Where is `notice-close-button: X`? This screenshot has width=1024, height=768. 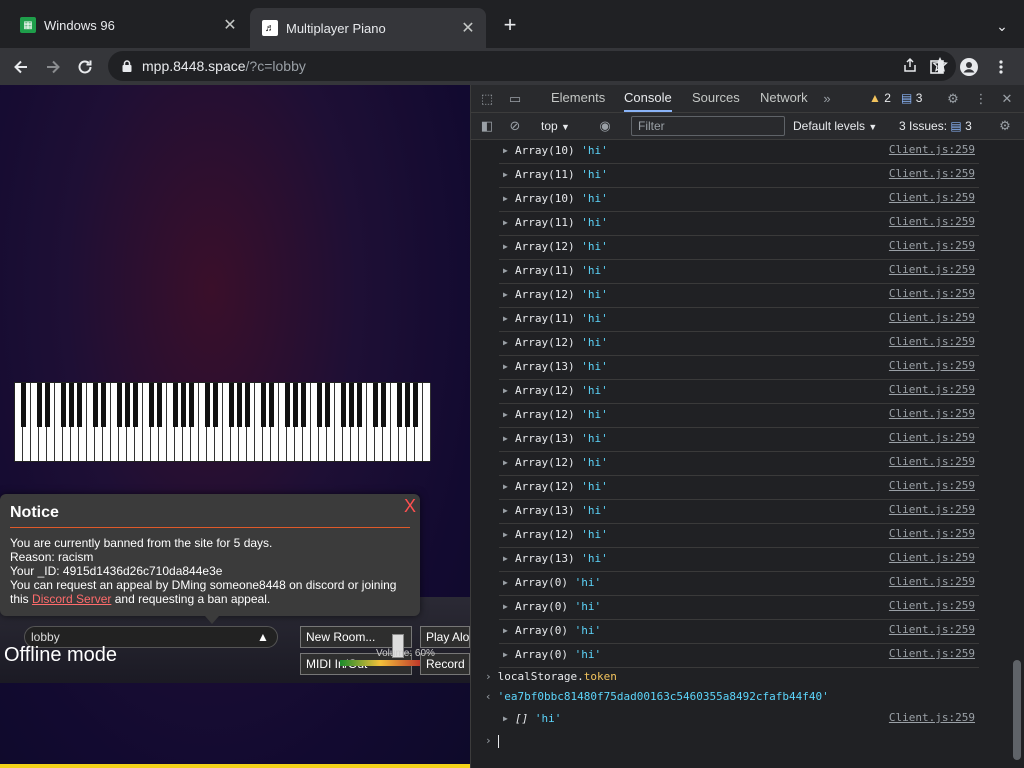
notice-close-button: X is located at coordinates (410, 506).